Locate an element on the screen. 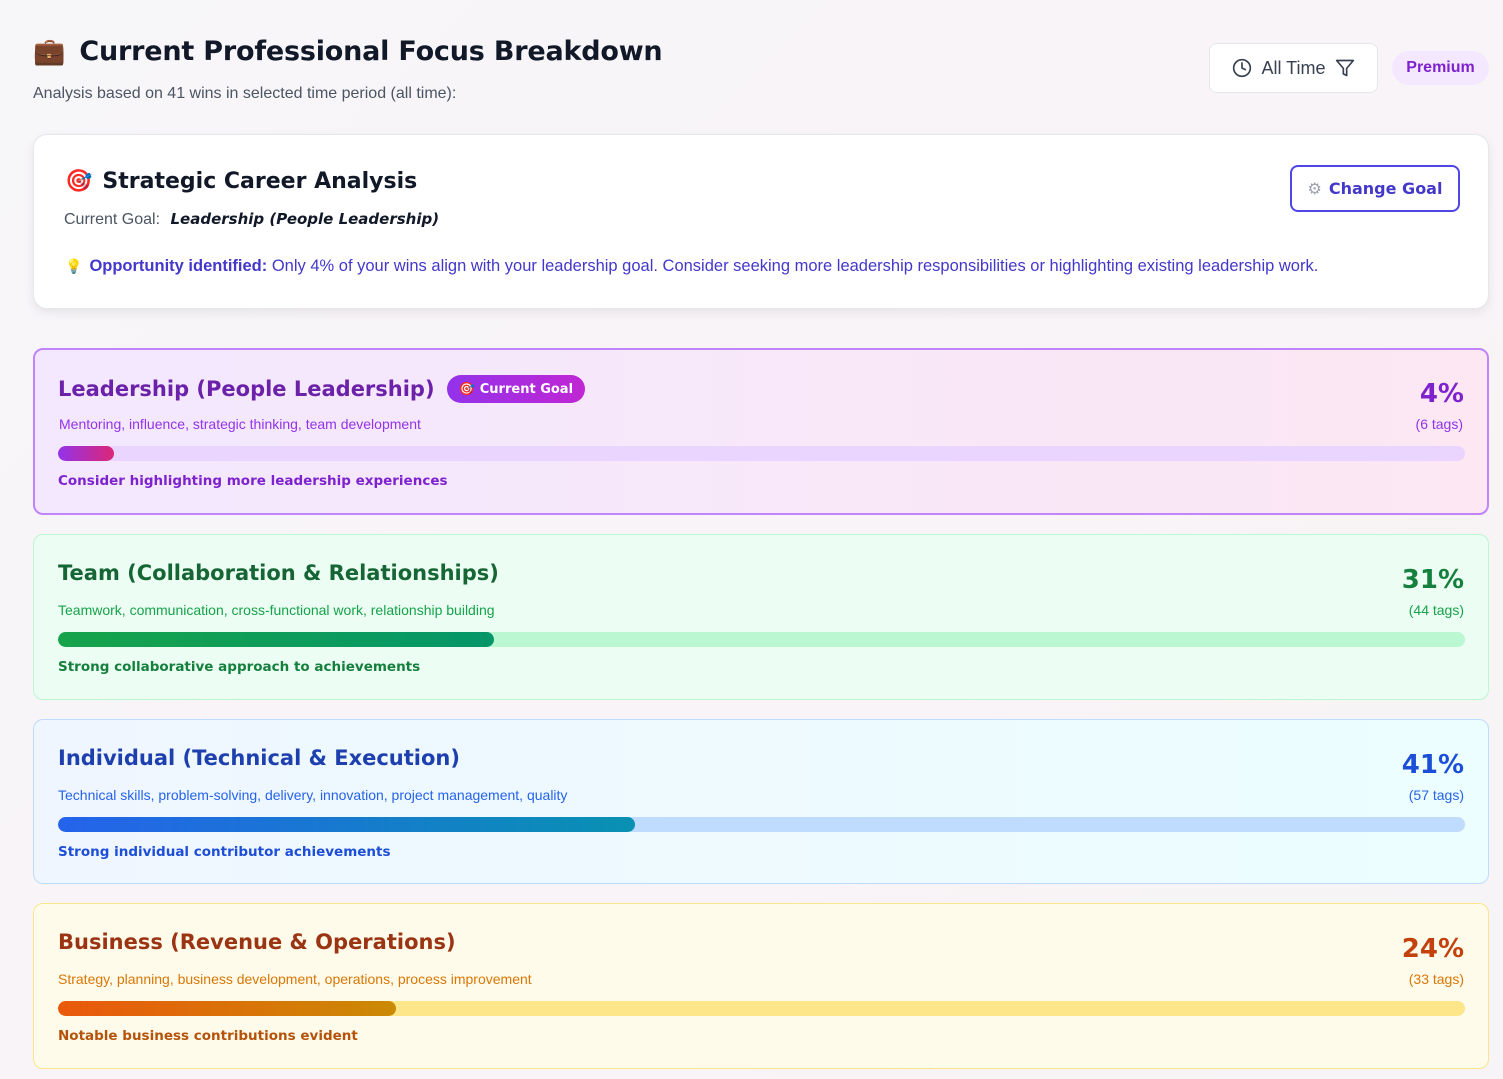 This screenshot has height=1079, width=1503. current-goal-label: Current Goal: is located at coordinates (112, 219).